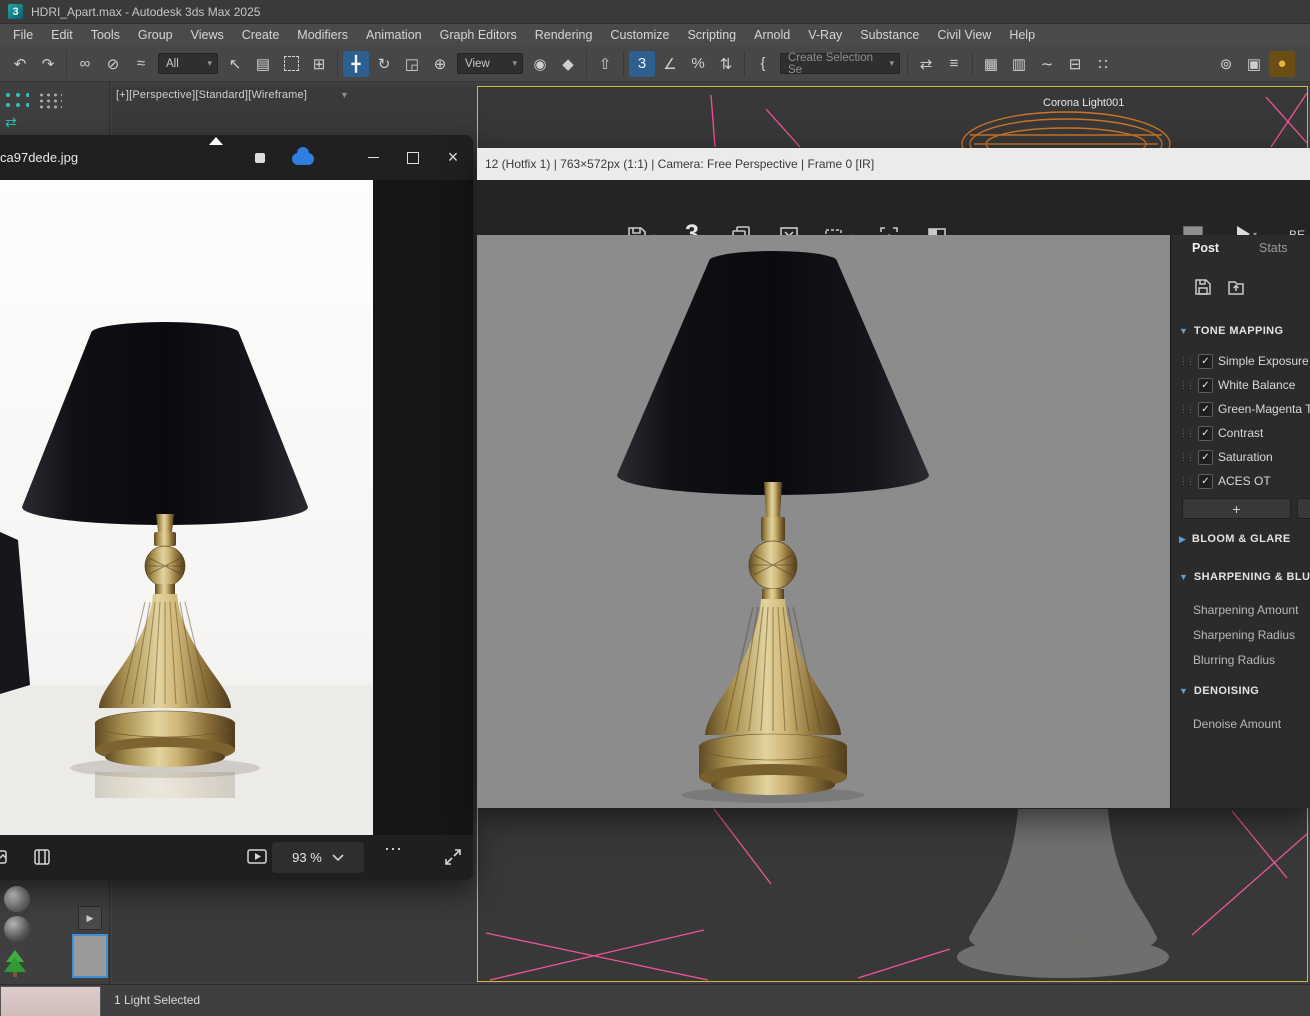 Image resolution: width=1310 pixels, height=1016 pixels. What do you see at coordinates (62, 35) in the screenshot?
I see `menu-edit: Edit` at bounding box center [62, 35].